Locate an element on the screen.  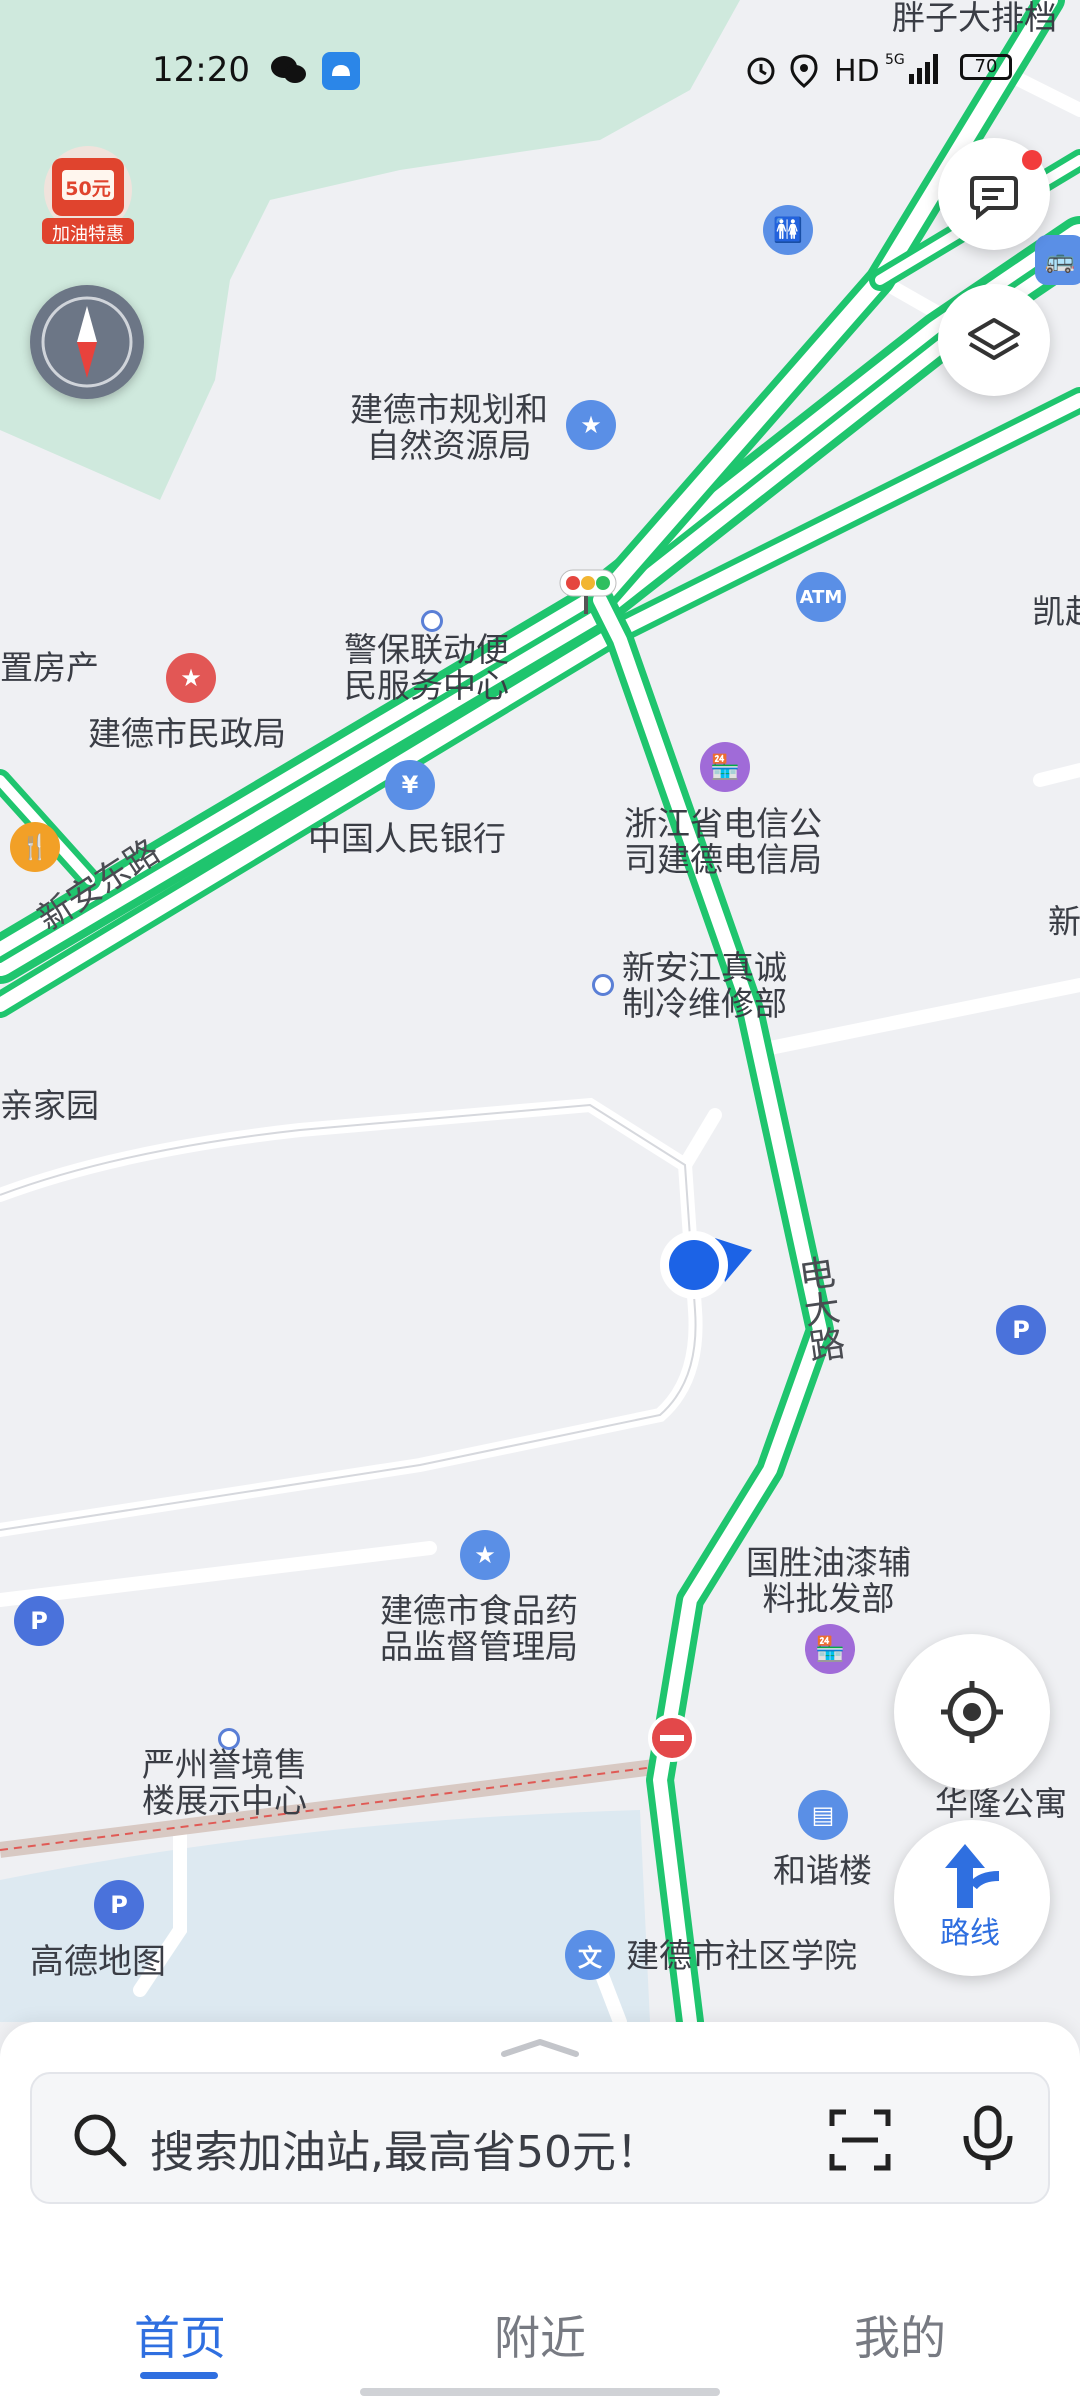
toilet-poi-icon: 🚻 is located at coordinates (788, 230).